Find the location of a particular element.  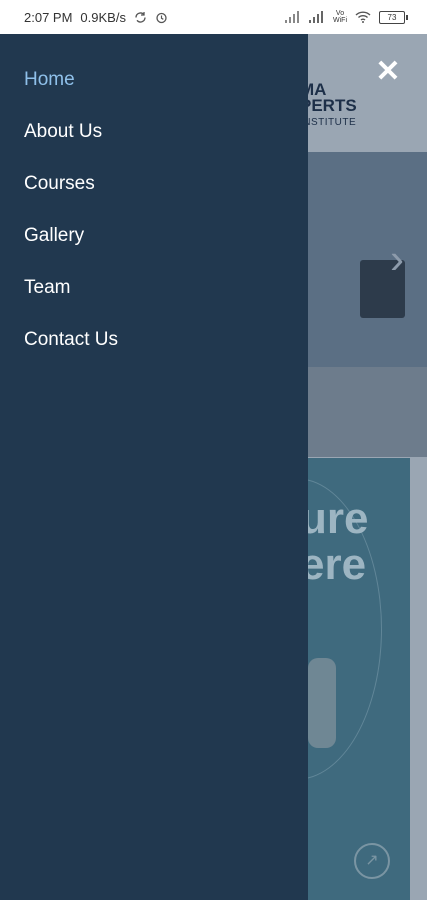

battery-icon: 73 is located at coordinates (393, 17).